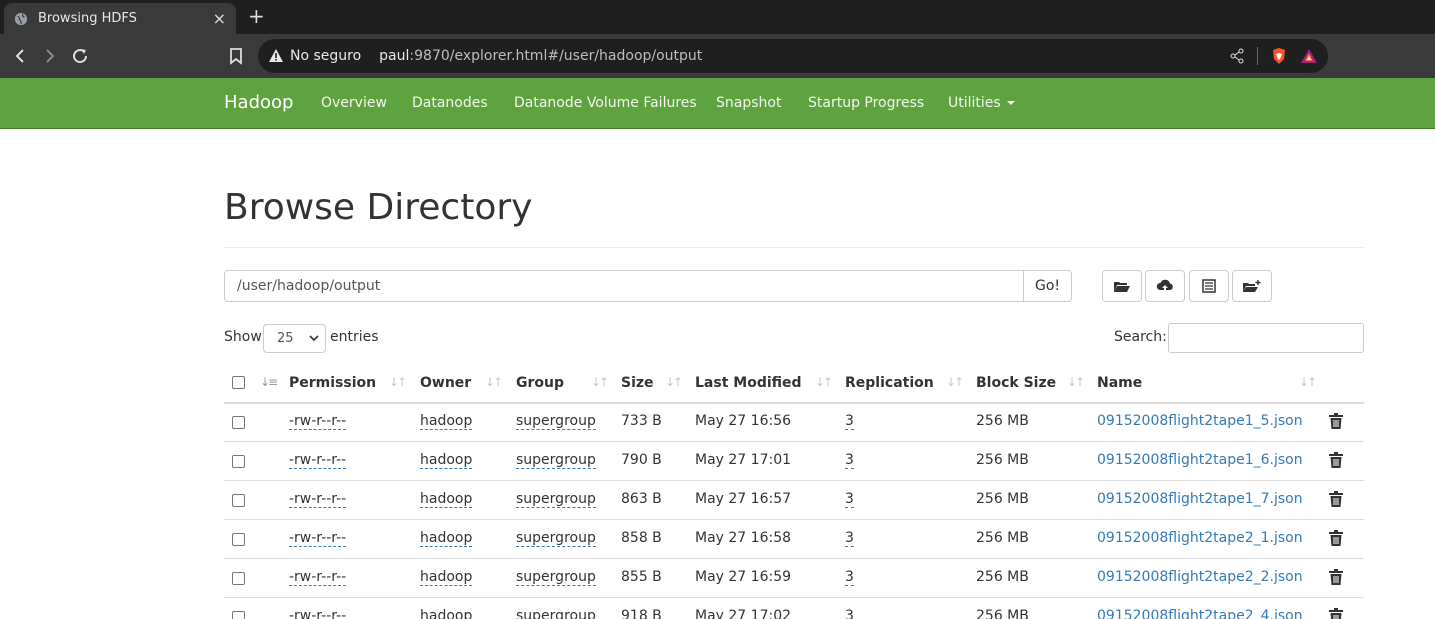  I want to click on brand-link: Hadoop, so click(258, 102).